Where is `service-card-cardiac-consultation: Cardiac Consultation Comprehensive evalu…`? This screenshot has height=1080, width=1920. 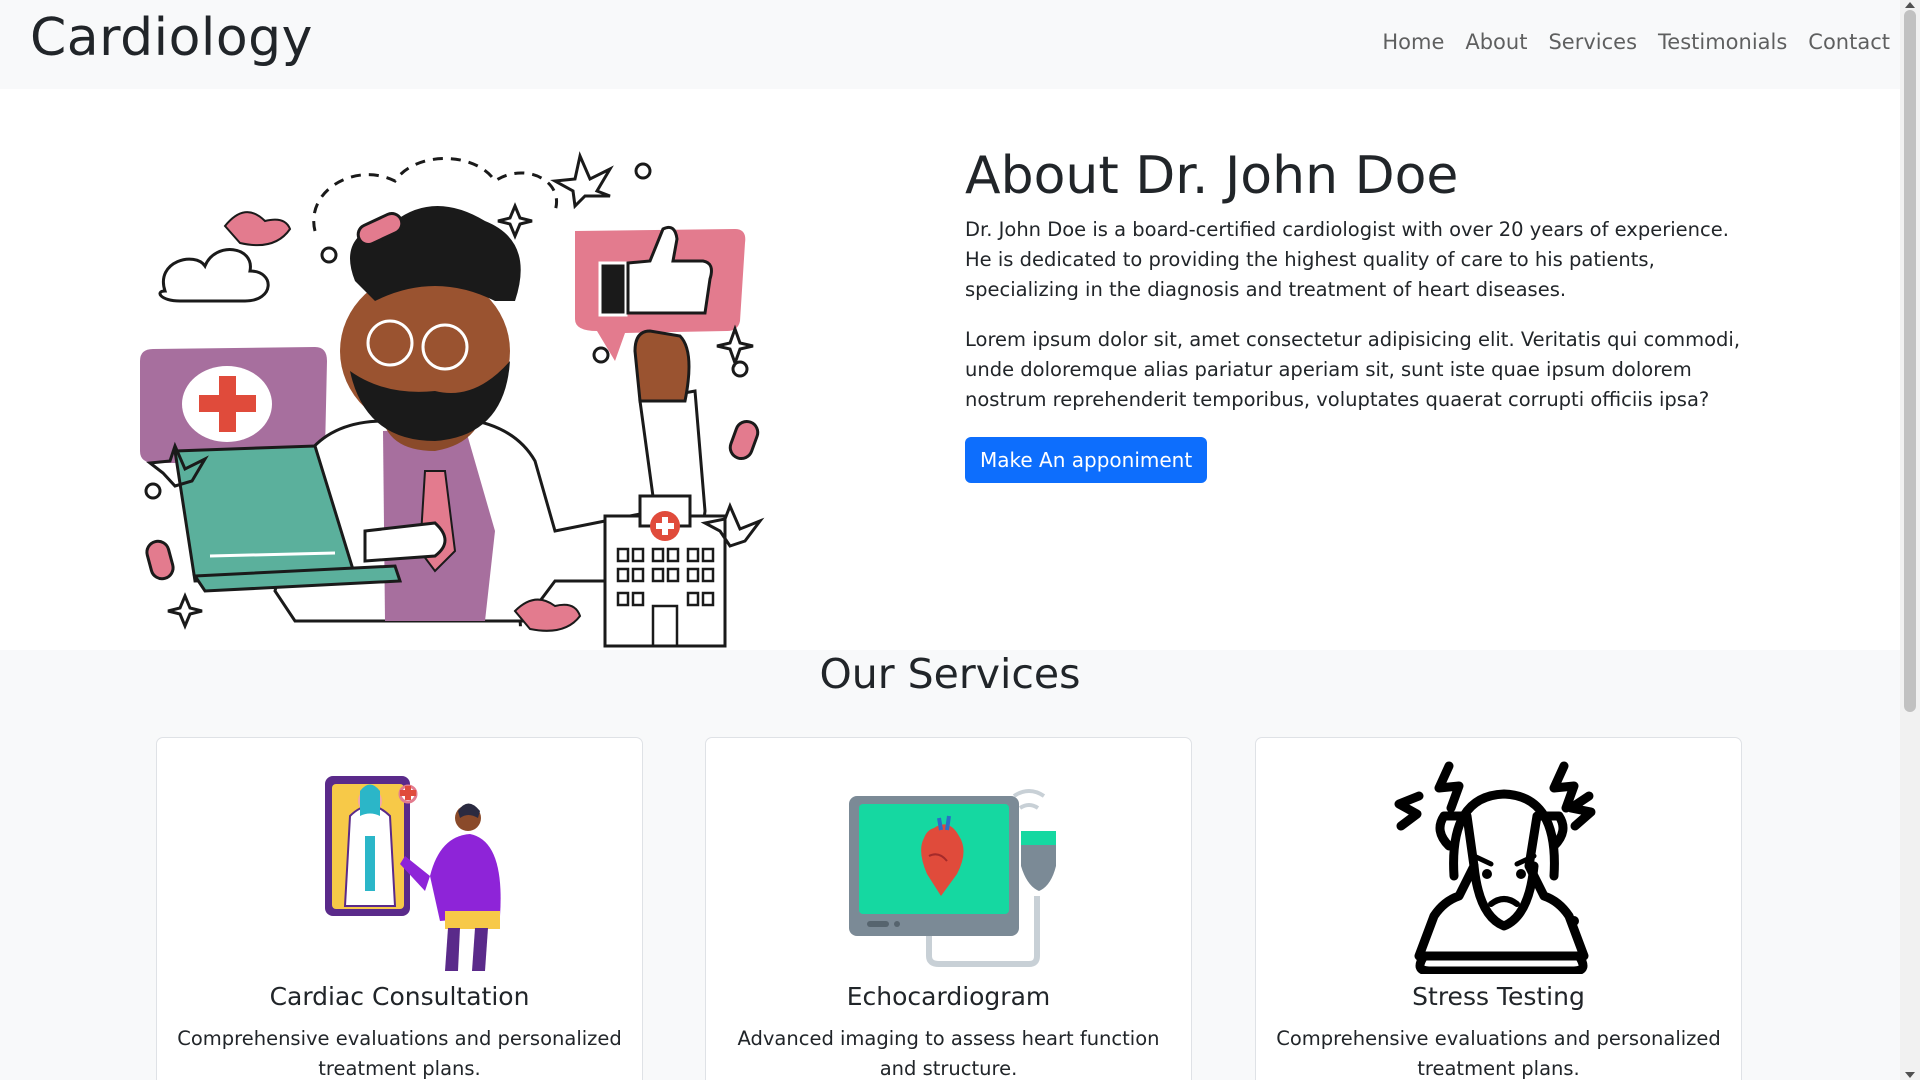
service-card-cardiac-consultation: Cardiac Consultation Comprehensive evalu… is located at coordinates (399, 908).